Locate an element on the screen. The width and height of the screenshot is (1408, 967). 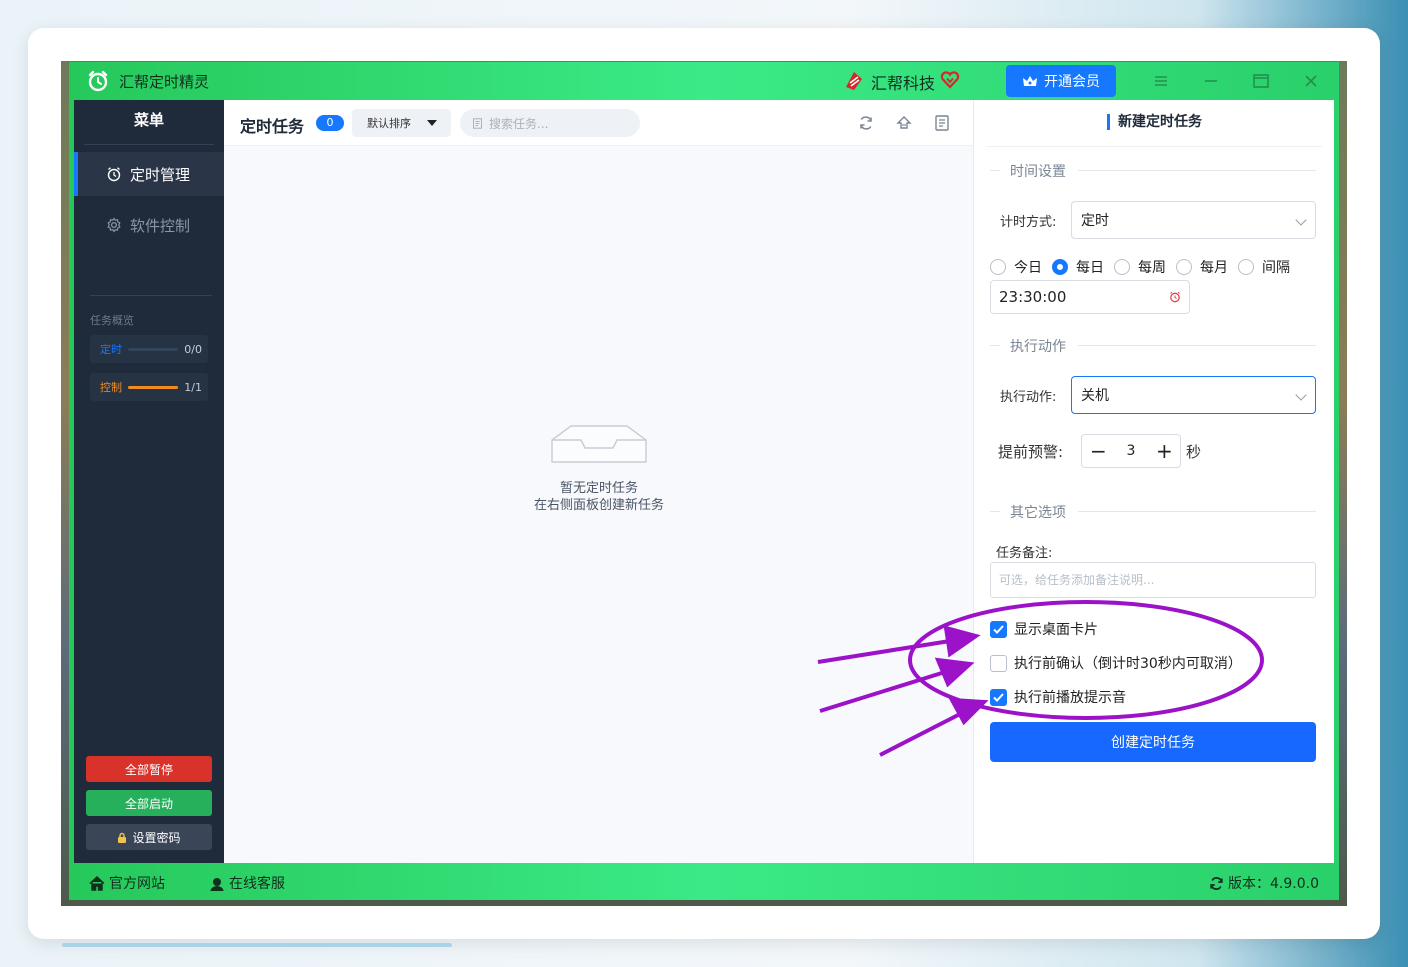
checkbox-label: 执行前确认（倒计时30秒内可取消） is located at coordinates (1128, 664).